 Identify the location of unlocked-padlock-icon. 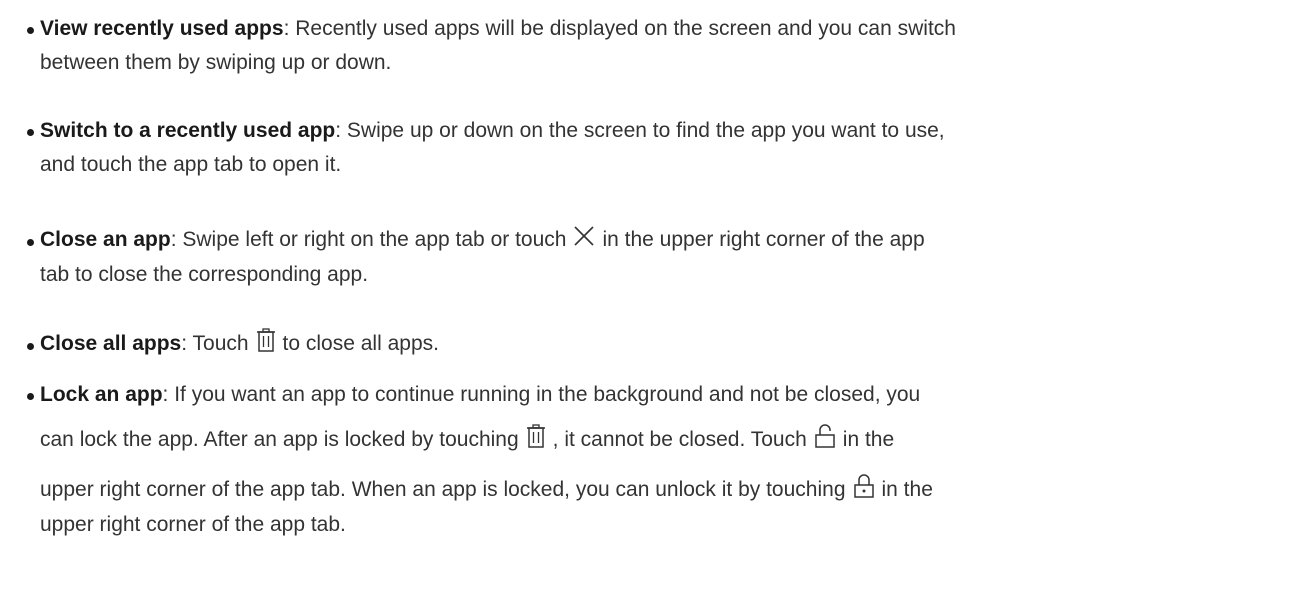
(825, 436).